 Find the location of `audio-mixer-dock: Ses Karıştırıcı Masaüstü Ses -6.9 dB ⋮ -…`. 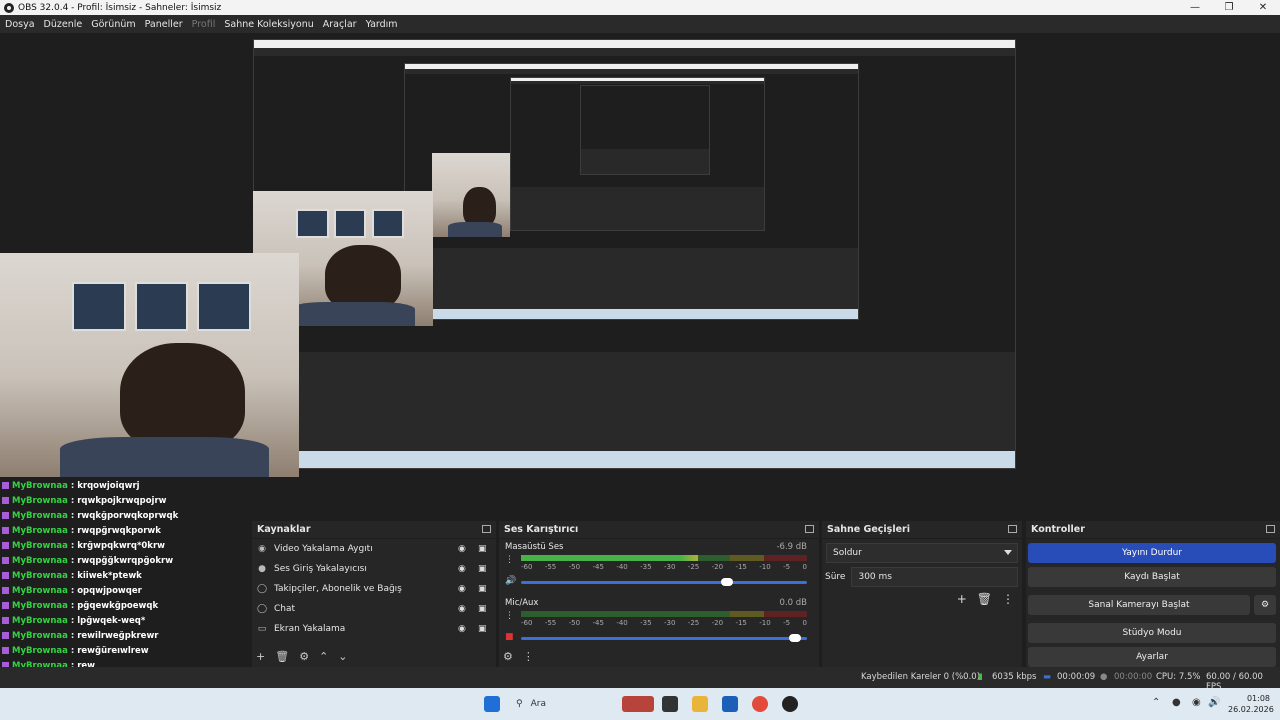

audio-mixer-dock: Ses Karıştırıcı Masaüstü Ses -6.9 dB ⋮ -… is located at coordinates (659, 594).